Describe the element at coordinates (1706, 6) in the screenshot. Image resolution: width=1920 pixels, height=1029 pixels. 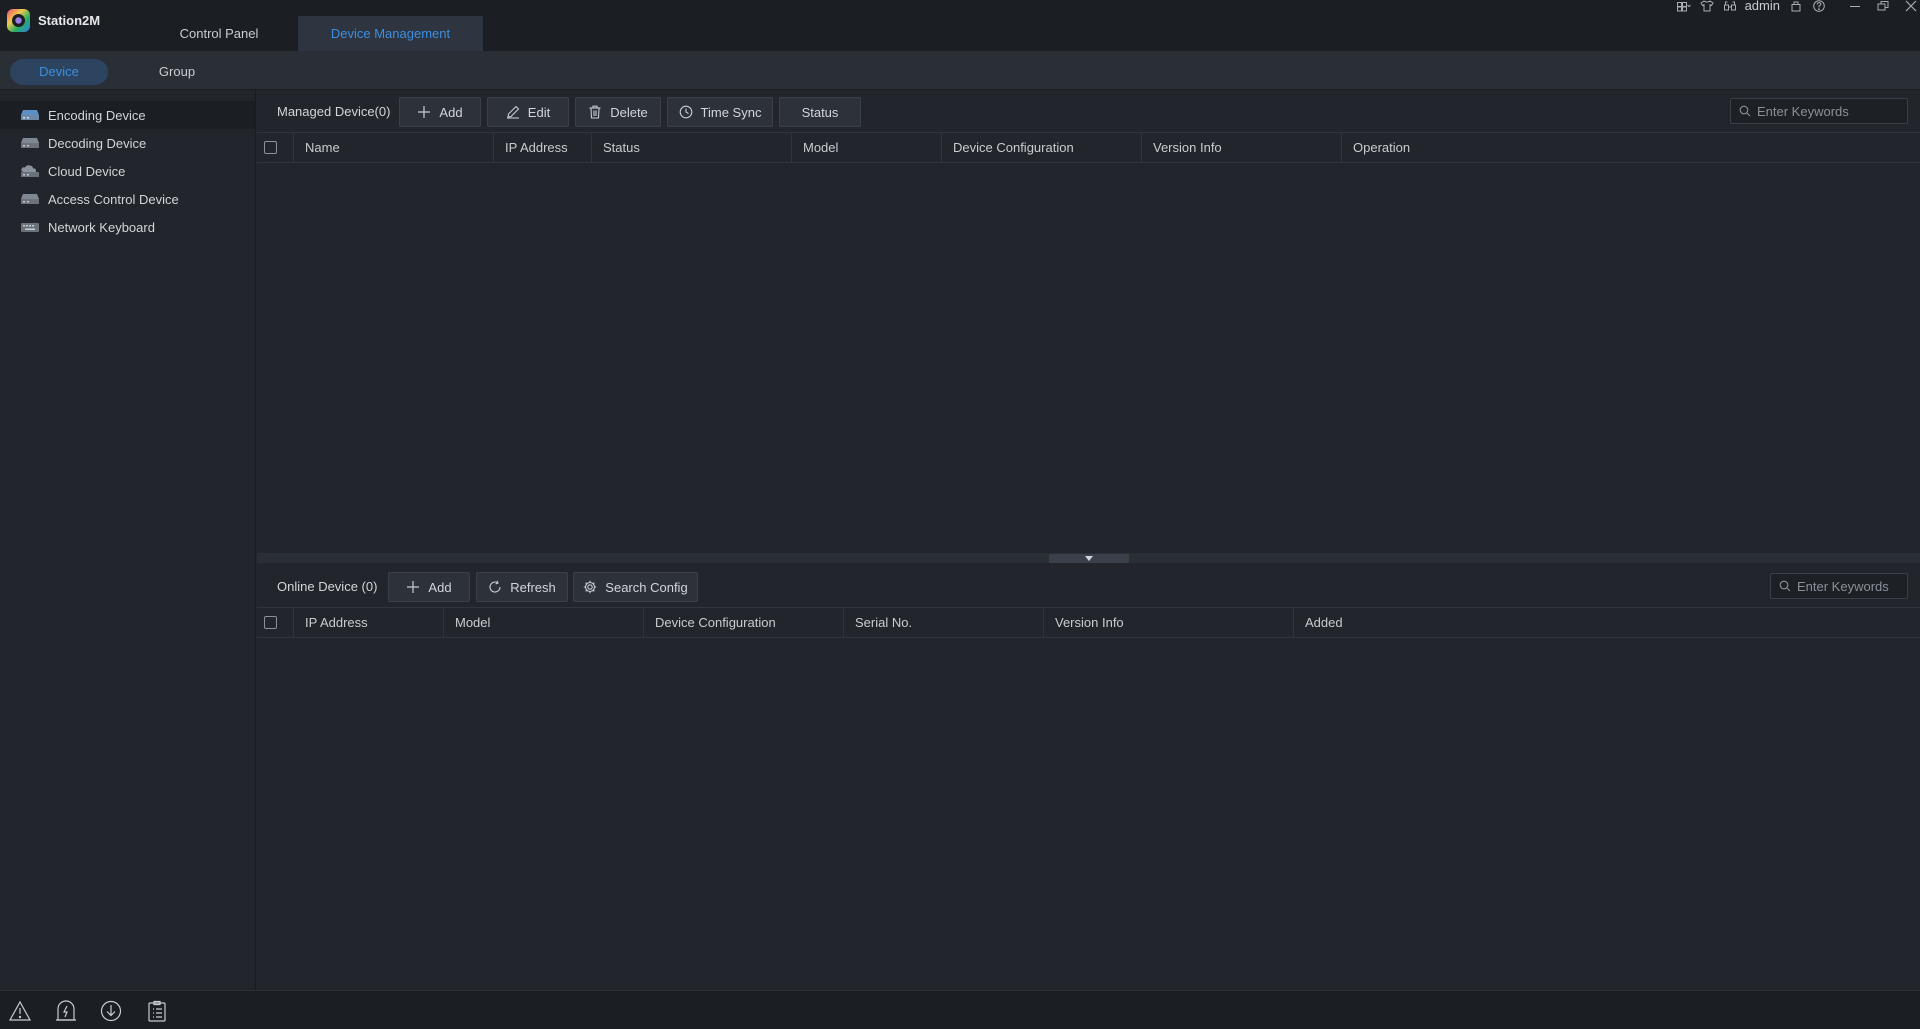
I see `shirt-skin-icon` at that location.